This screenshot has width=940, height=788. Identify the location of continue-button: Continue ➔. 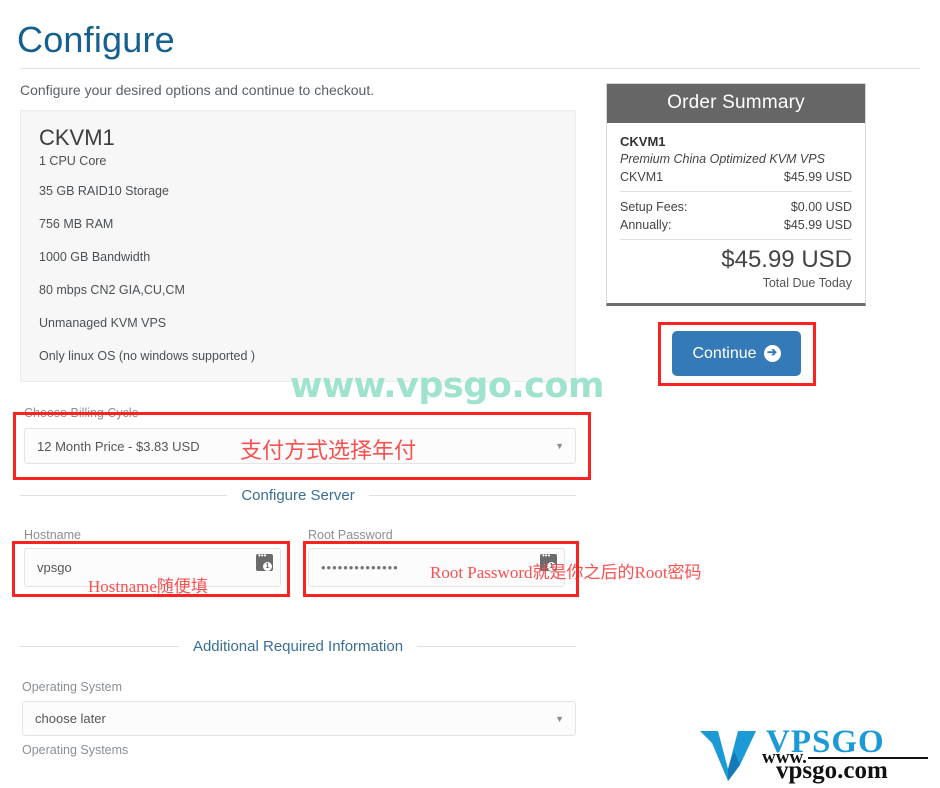
(736, 353).